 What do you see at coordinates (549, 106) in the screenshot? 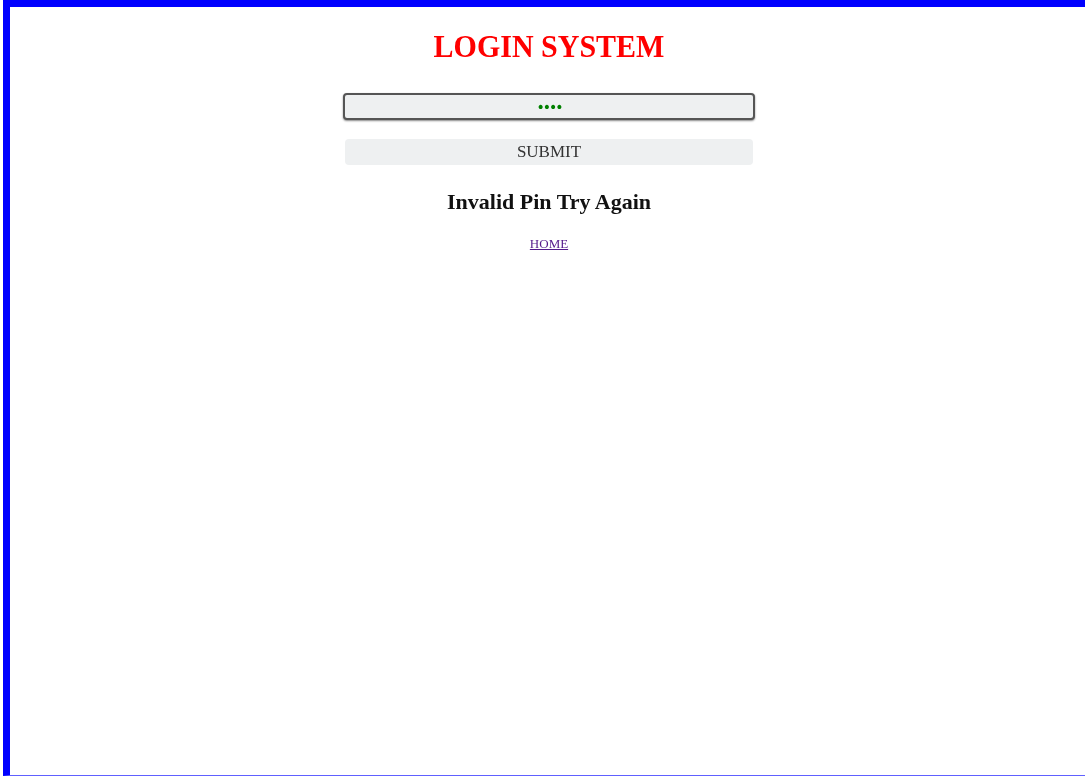
I see `pin-field: ••••` at bounding box center [549, 106].